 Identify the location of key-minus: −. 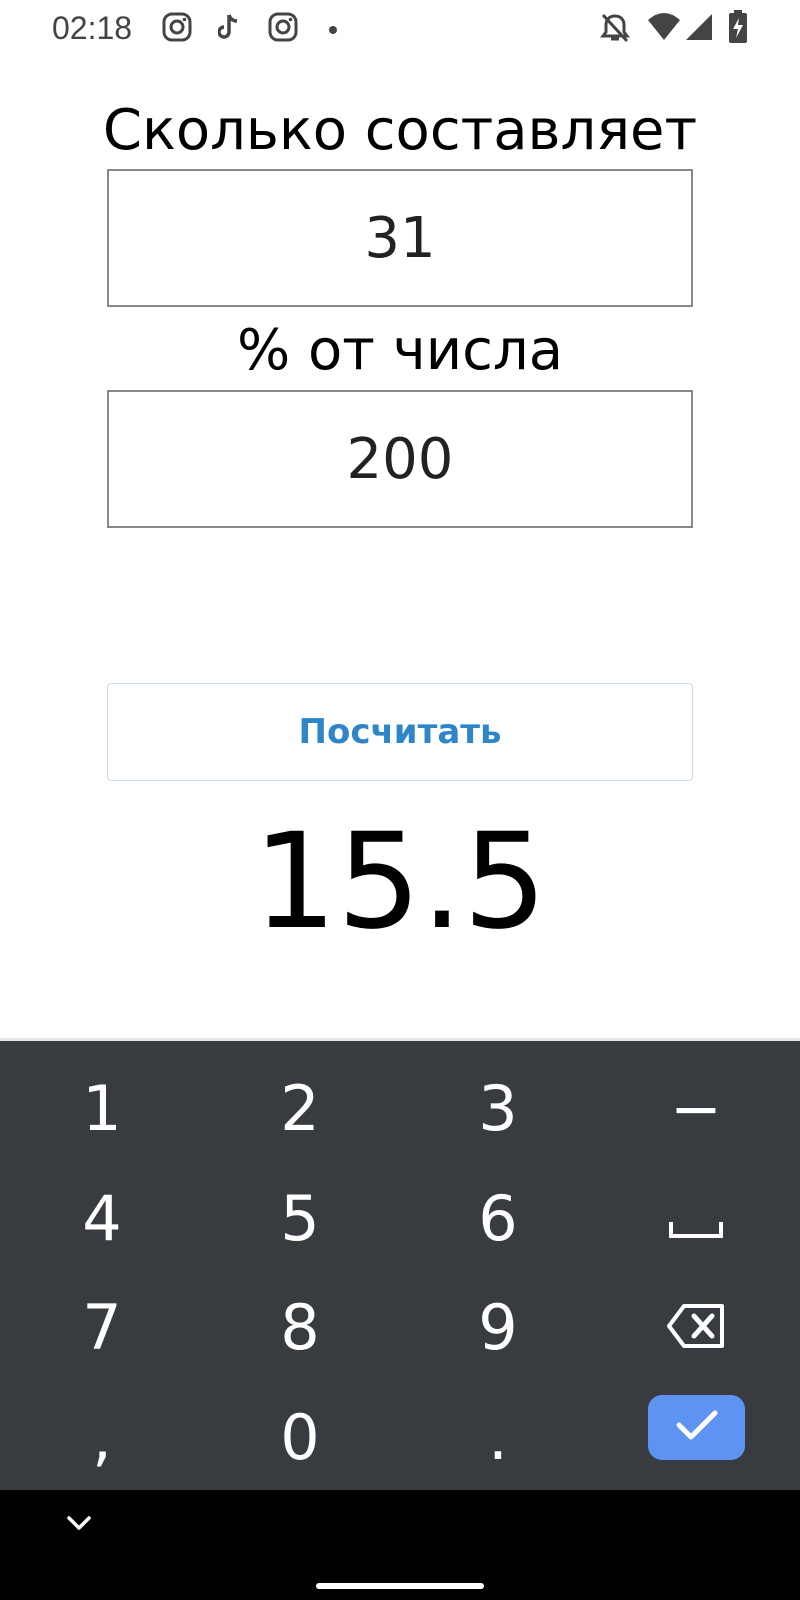
(696, 1108).